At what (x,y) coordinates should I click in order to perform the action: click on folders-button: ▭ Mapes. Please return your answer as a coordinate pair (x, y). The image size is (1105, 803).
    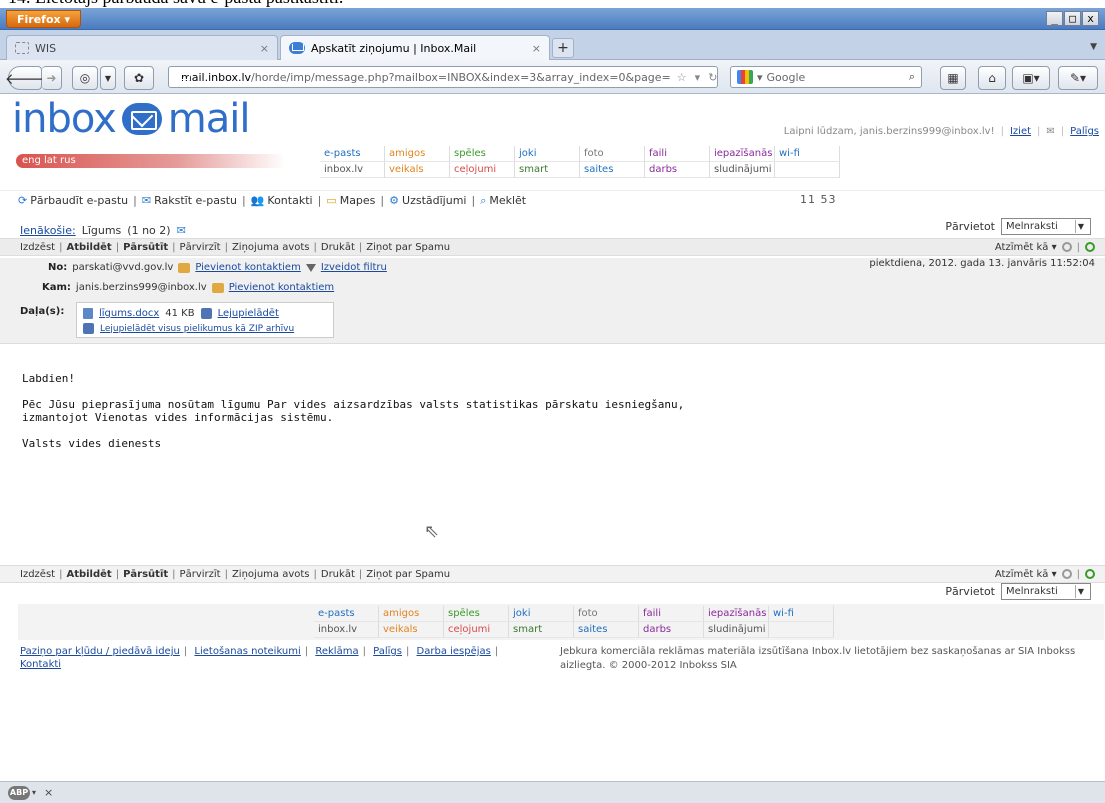
    Looking at the image, I should click on (350, 200).